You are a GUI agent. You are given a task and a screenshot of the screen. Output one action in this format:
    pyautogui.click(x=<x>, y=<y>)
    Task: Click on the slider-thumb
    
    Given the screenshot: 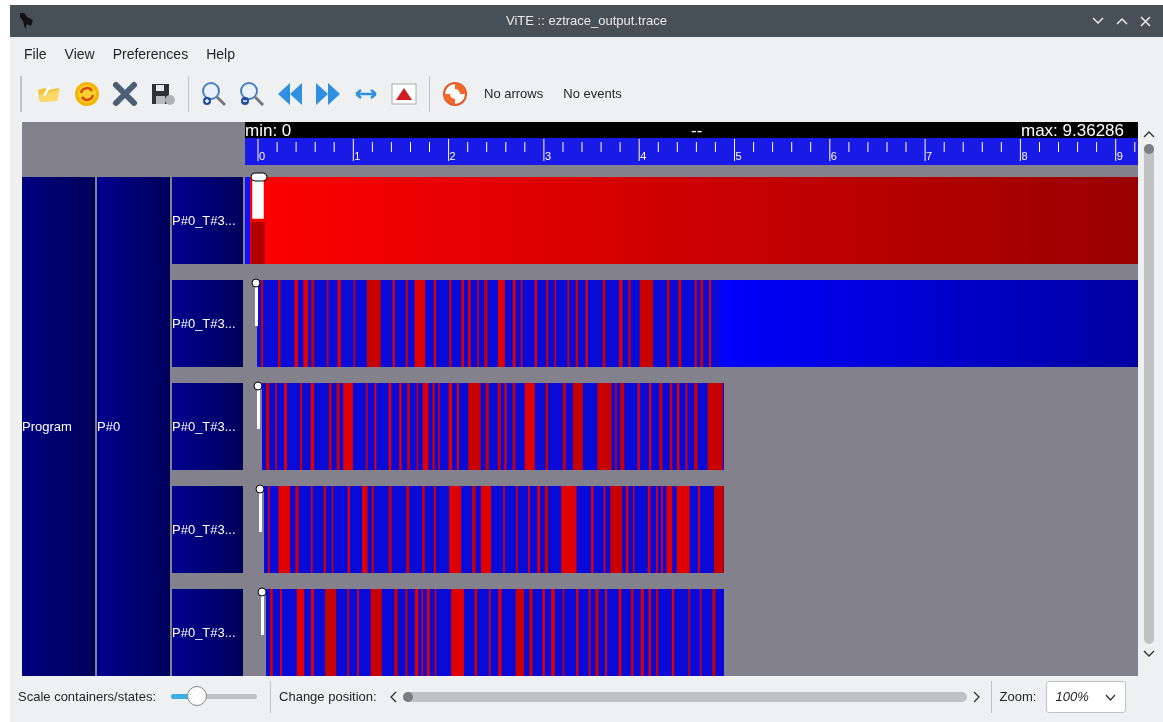 What is the action you would take?
    pyautogui.click(x=196, y=696)
    